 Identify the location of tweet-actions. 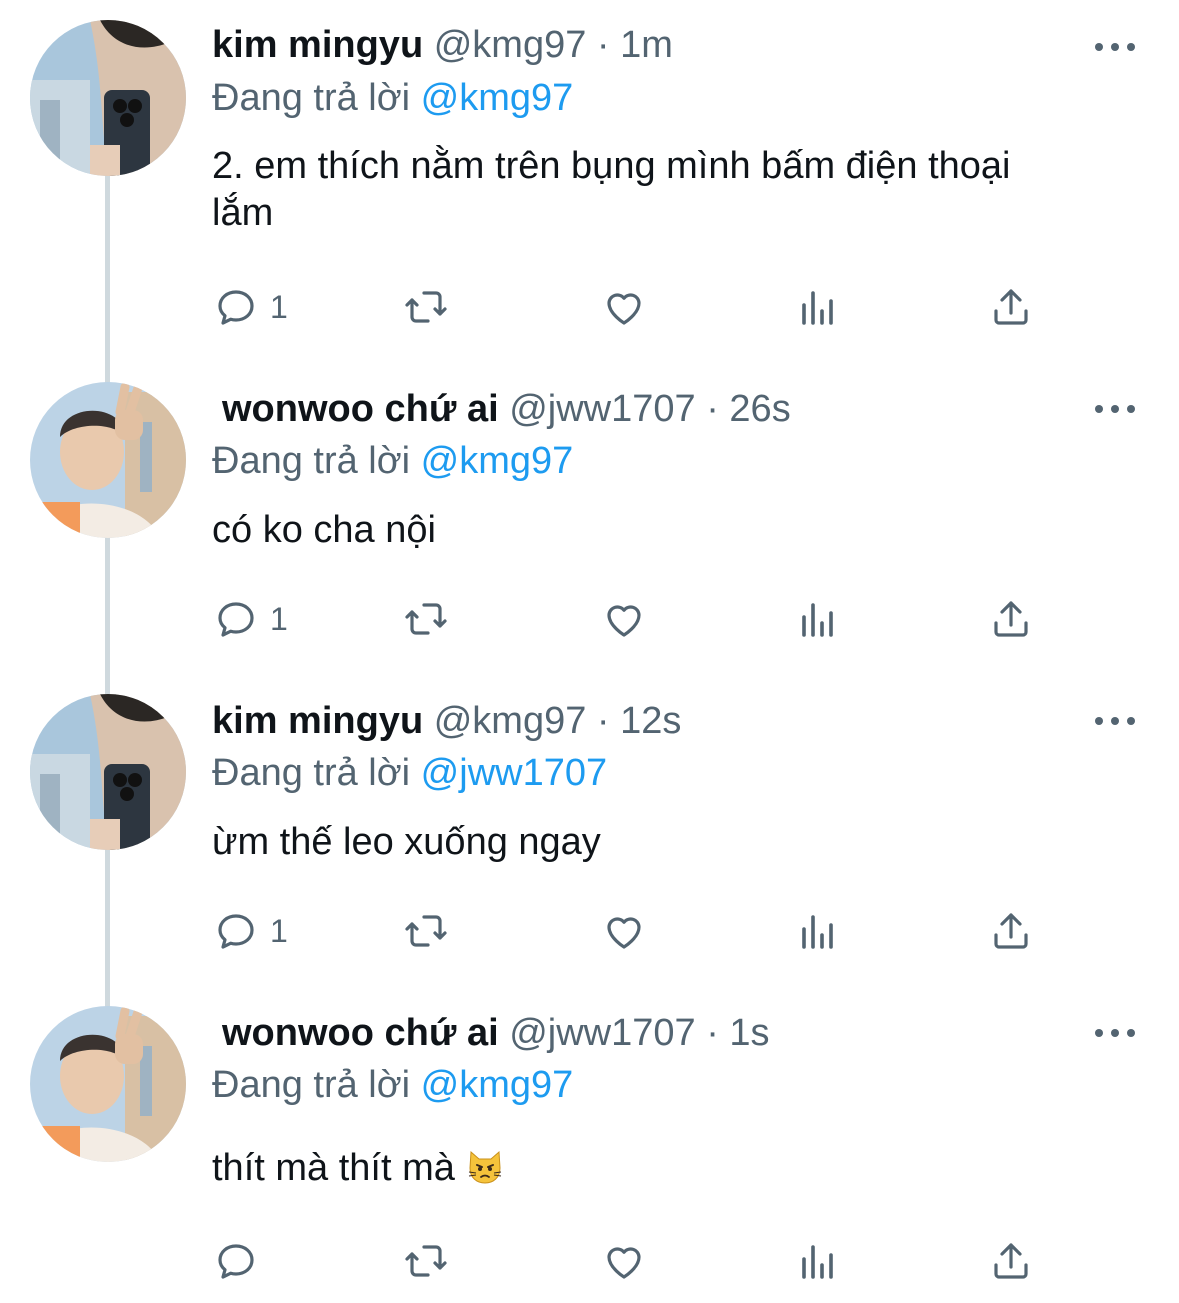
(627, 1261).